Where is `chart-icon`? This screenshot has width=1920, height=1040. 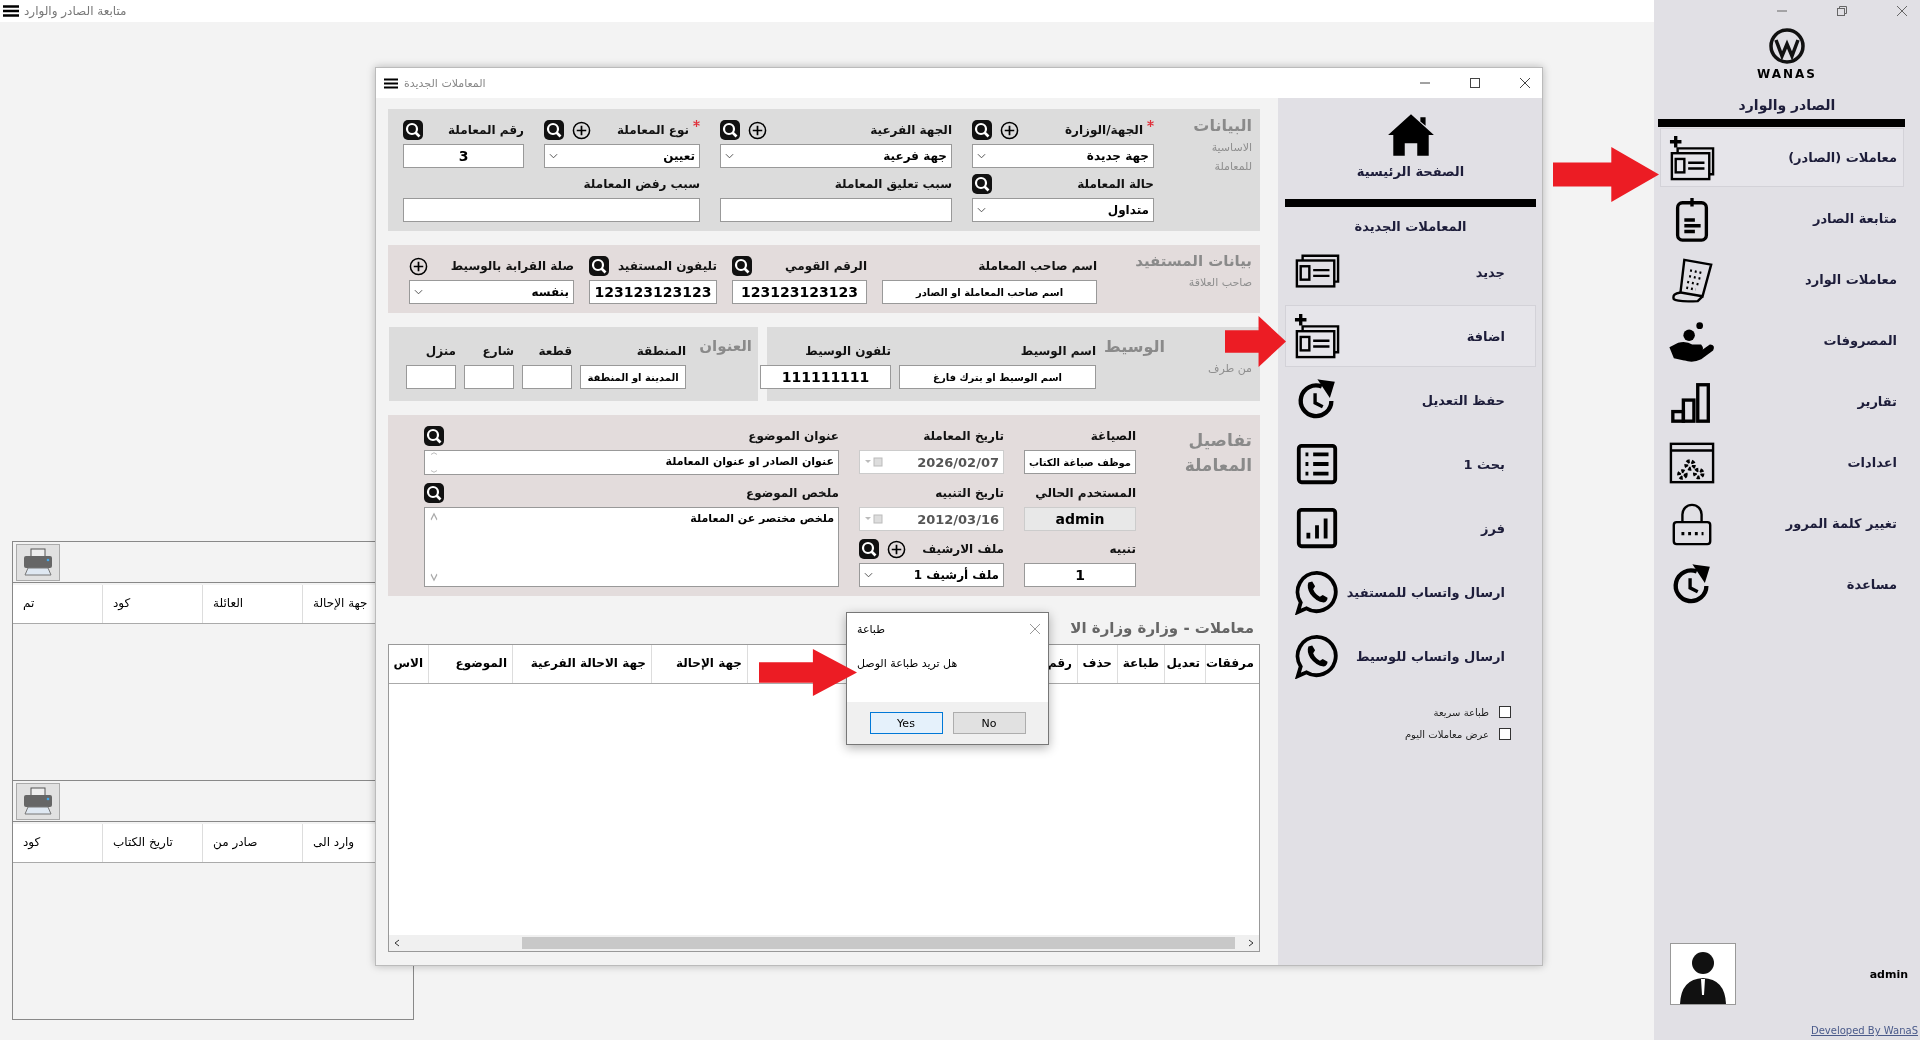 chart-icon is located at coordinates (1317, 528).